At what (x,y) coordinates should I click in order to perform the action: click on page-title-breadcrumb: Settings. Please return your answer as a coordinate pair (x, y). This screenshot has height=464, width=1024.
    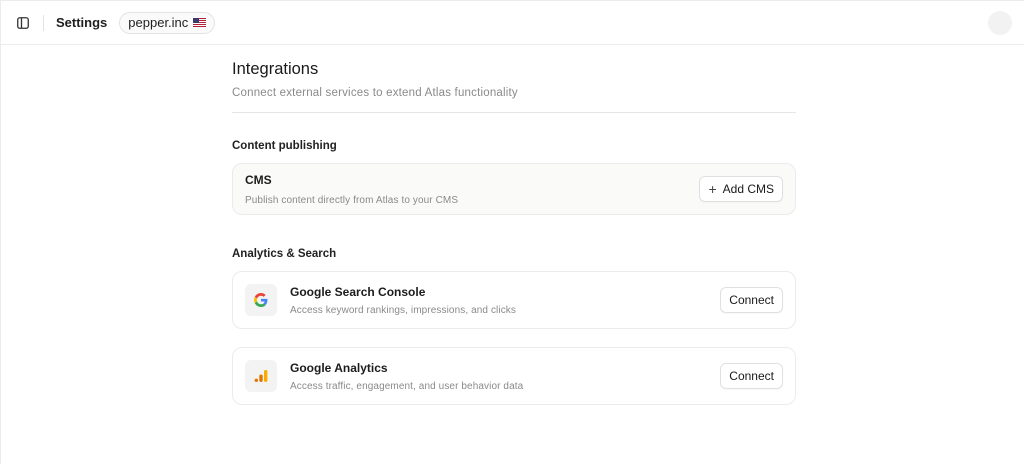
    Looking at the image, I should click on (82, 22).